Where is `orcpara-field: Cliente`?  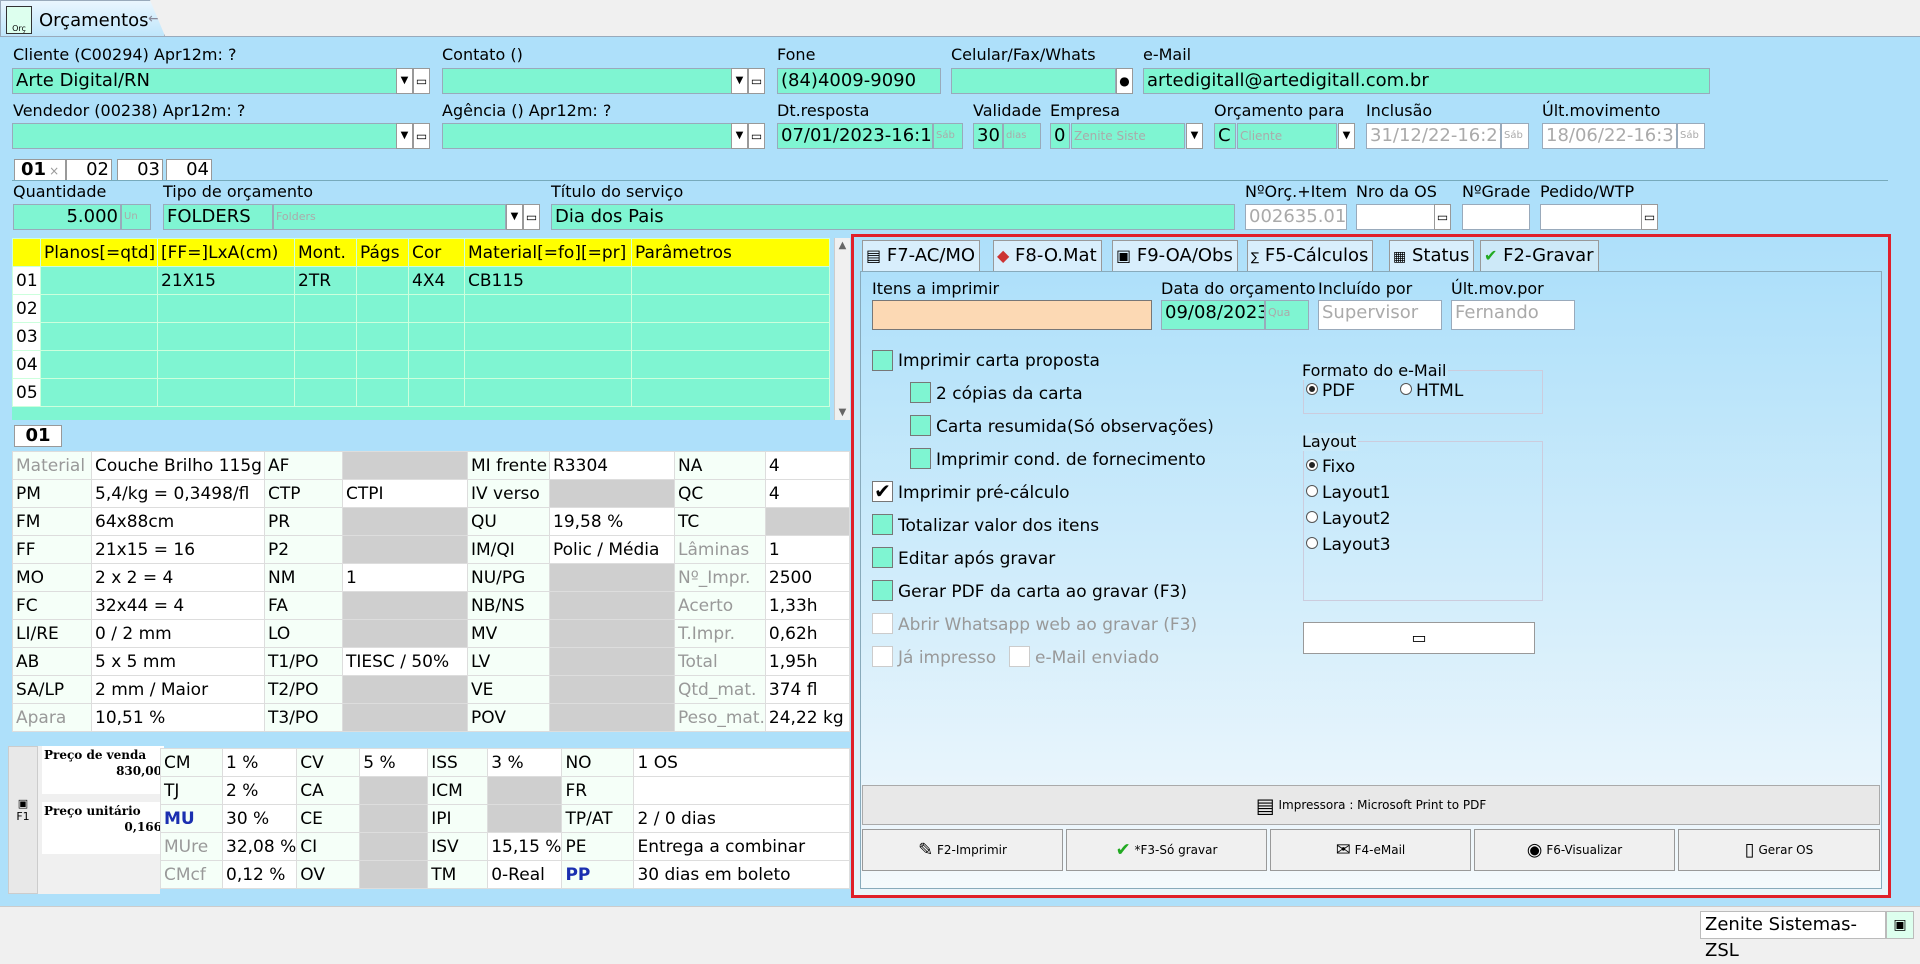 orcpara-field: Cliente is located at coordinates (1287, 136).